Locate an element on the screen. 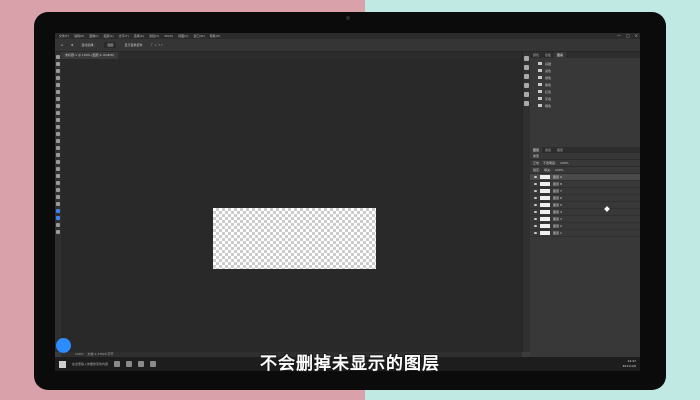  layer-row: 图层 8 is located at coordinates (585, 184).